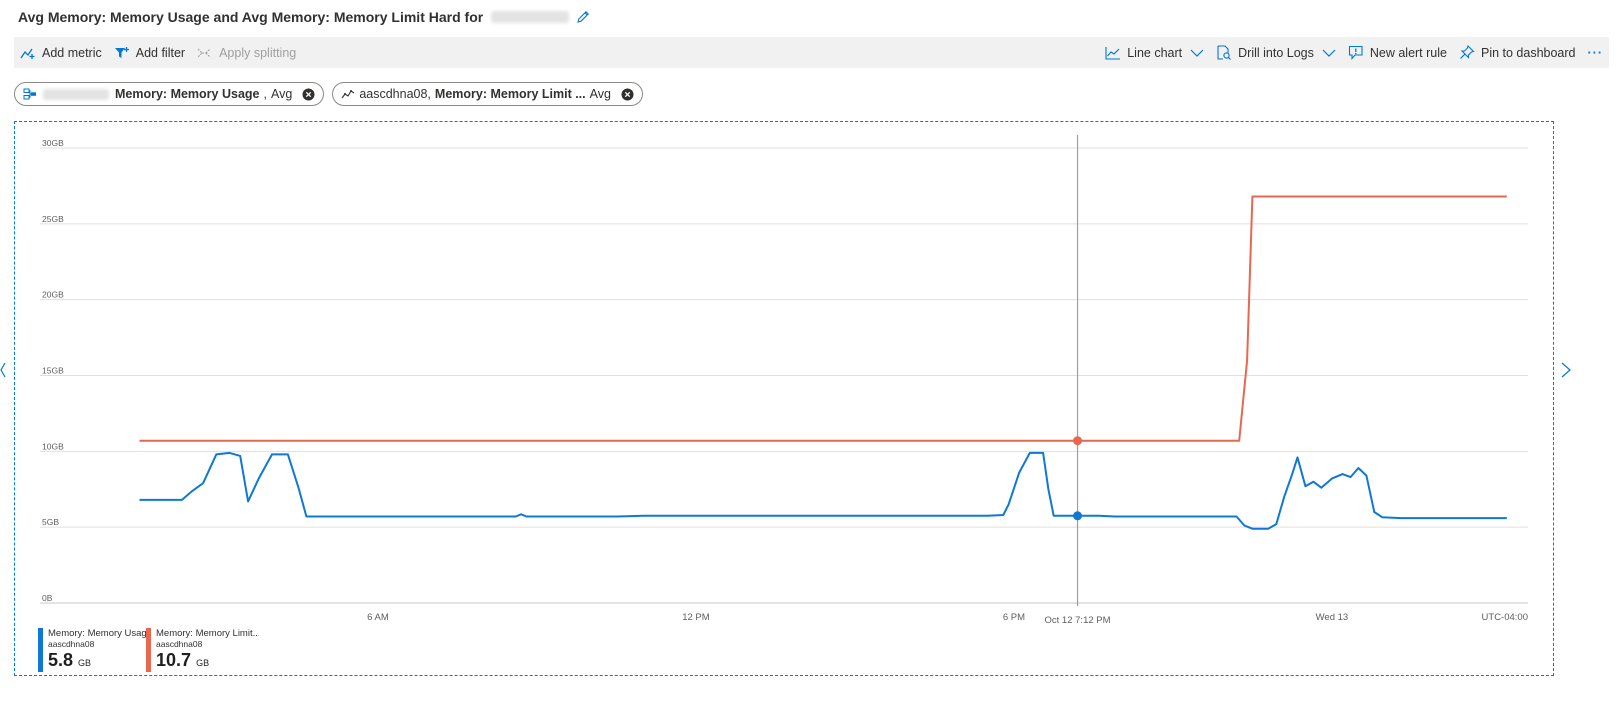 The width and height of the screenshot is (1623, 726). What do you see at coordinates (696, 617) in the screenshot?
I see `x-tick-label: 12 PM` at bounding box center [696, 617].